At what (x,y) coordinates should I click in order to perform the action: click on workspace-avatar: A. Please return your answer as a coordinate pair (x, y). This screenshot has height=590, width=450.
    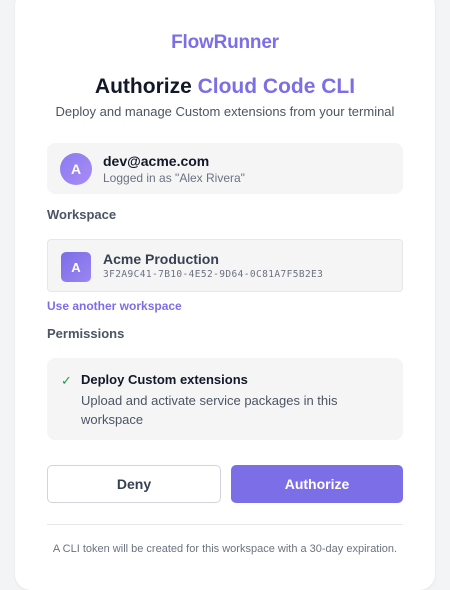
    Looking at the image, I should click on (76, 267).